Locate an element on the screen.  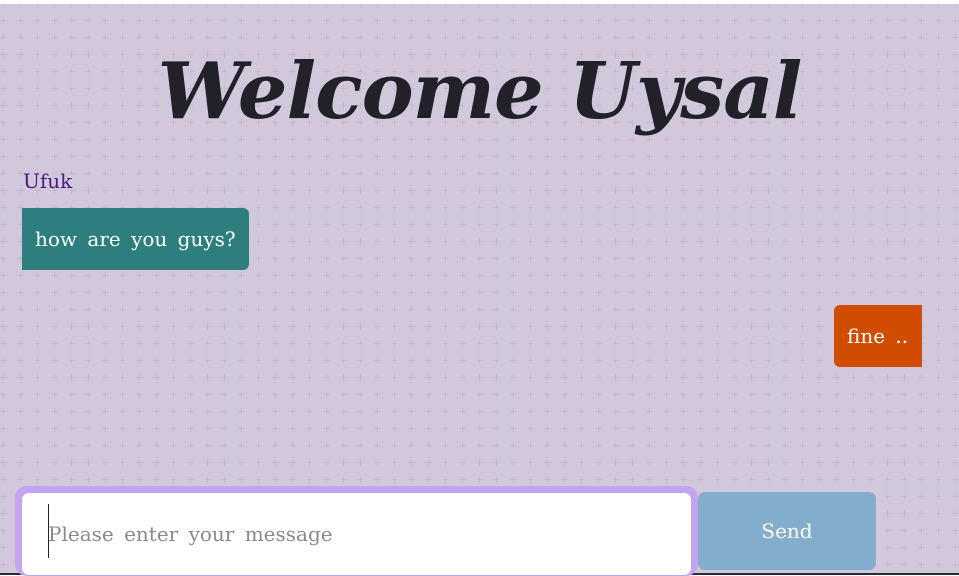
message-bubble-outgoing: fine .. is located at coordinates (878, 336).